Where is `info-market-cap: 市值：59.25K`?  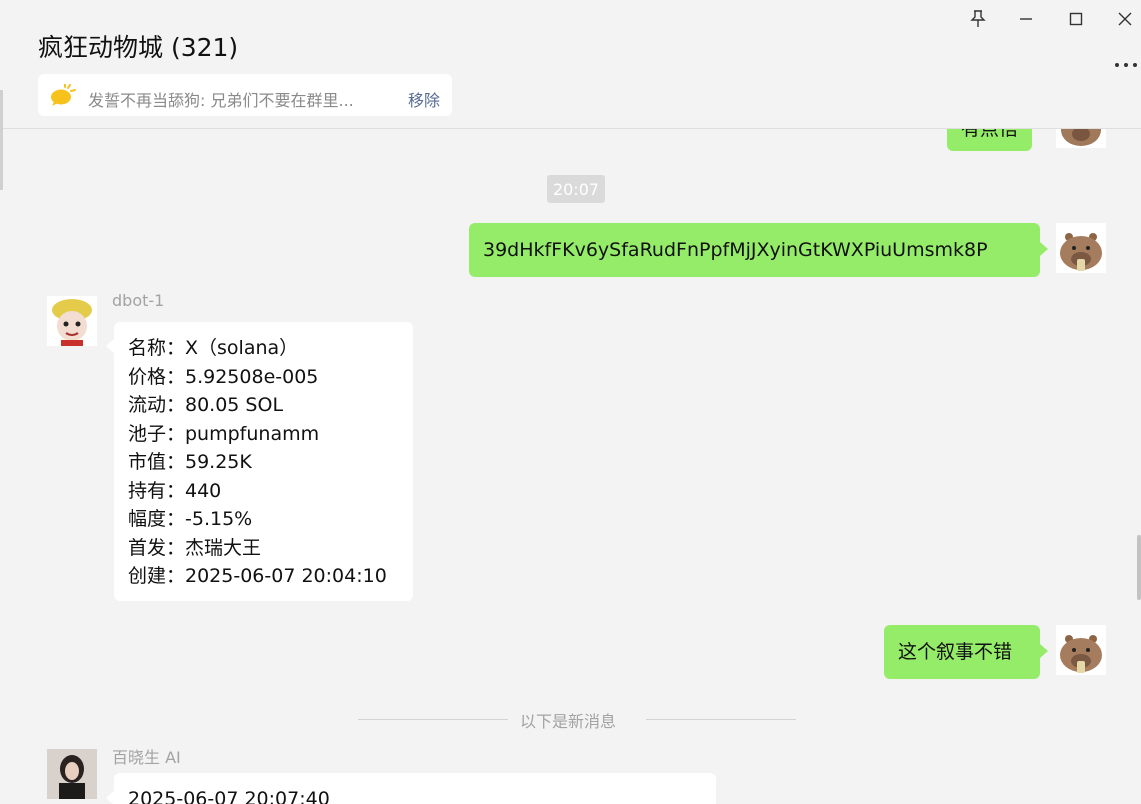
info-market-cap: 市值：59.25K is located at coordinates (190, 462).